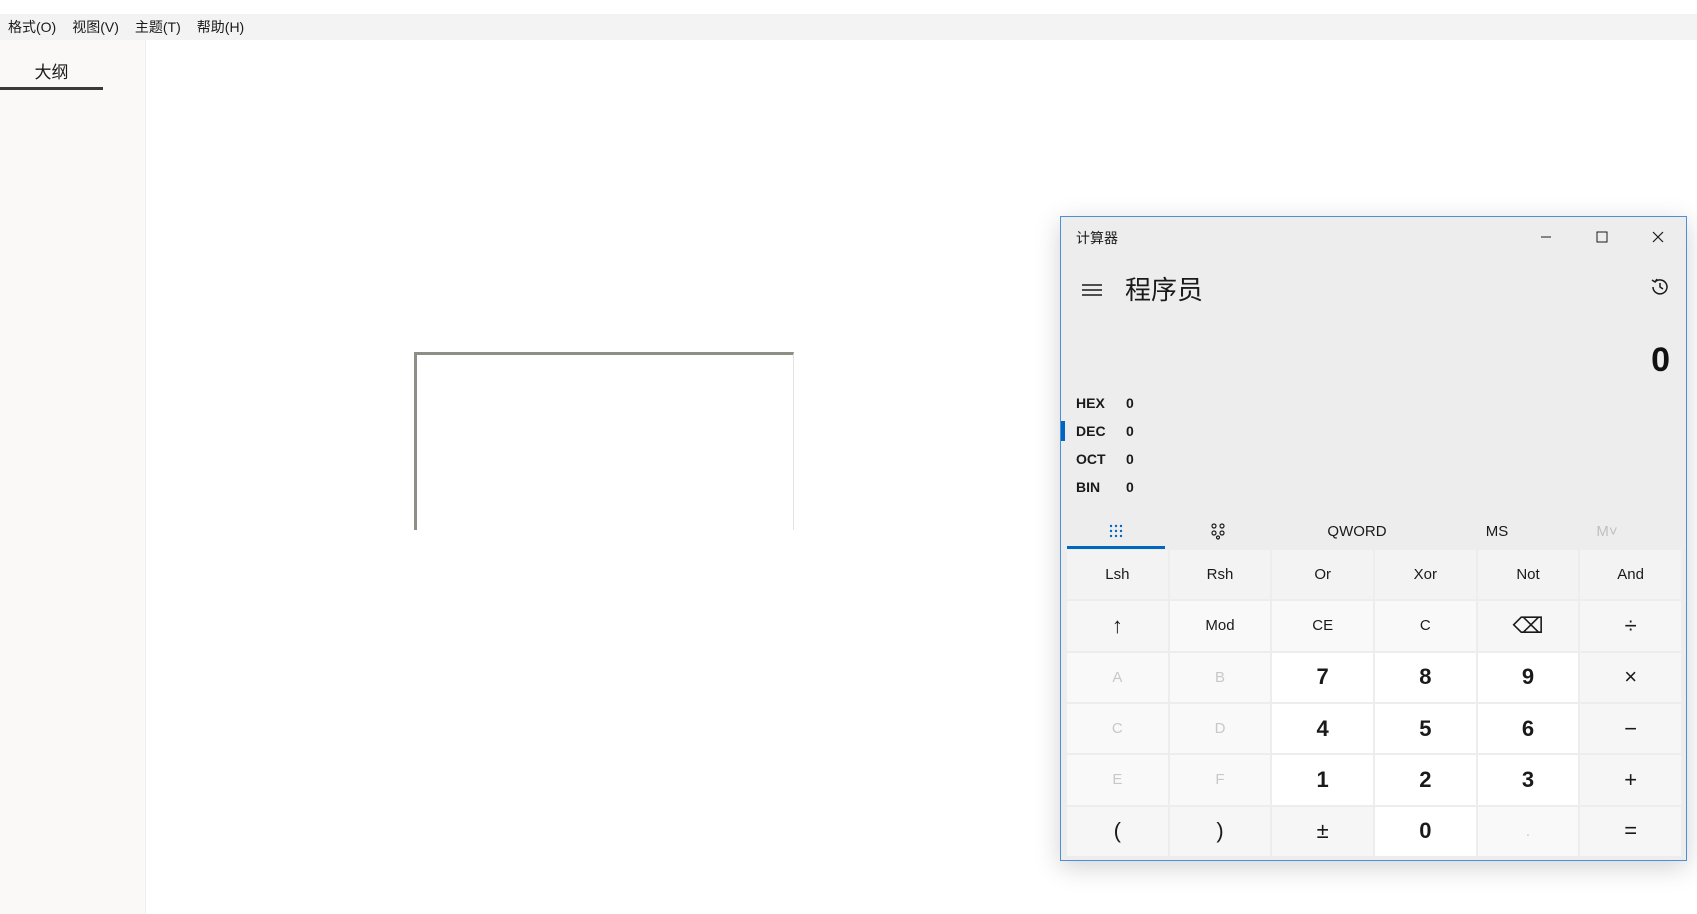 Image resolution: width=1697 pixels, height=914 pixels. I want to click on minimize-button, so click(1546, 237).